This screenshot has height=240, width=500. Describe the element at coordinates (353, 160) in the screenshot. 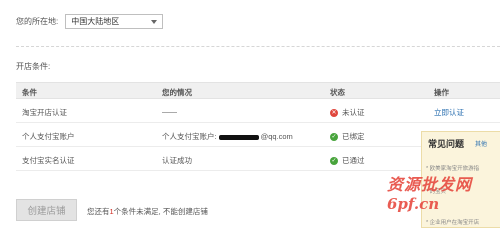

I see `status-text: 已通过` at that location.